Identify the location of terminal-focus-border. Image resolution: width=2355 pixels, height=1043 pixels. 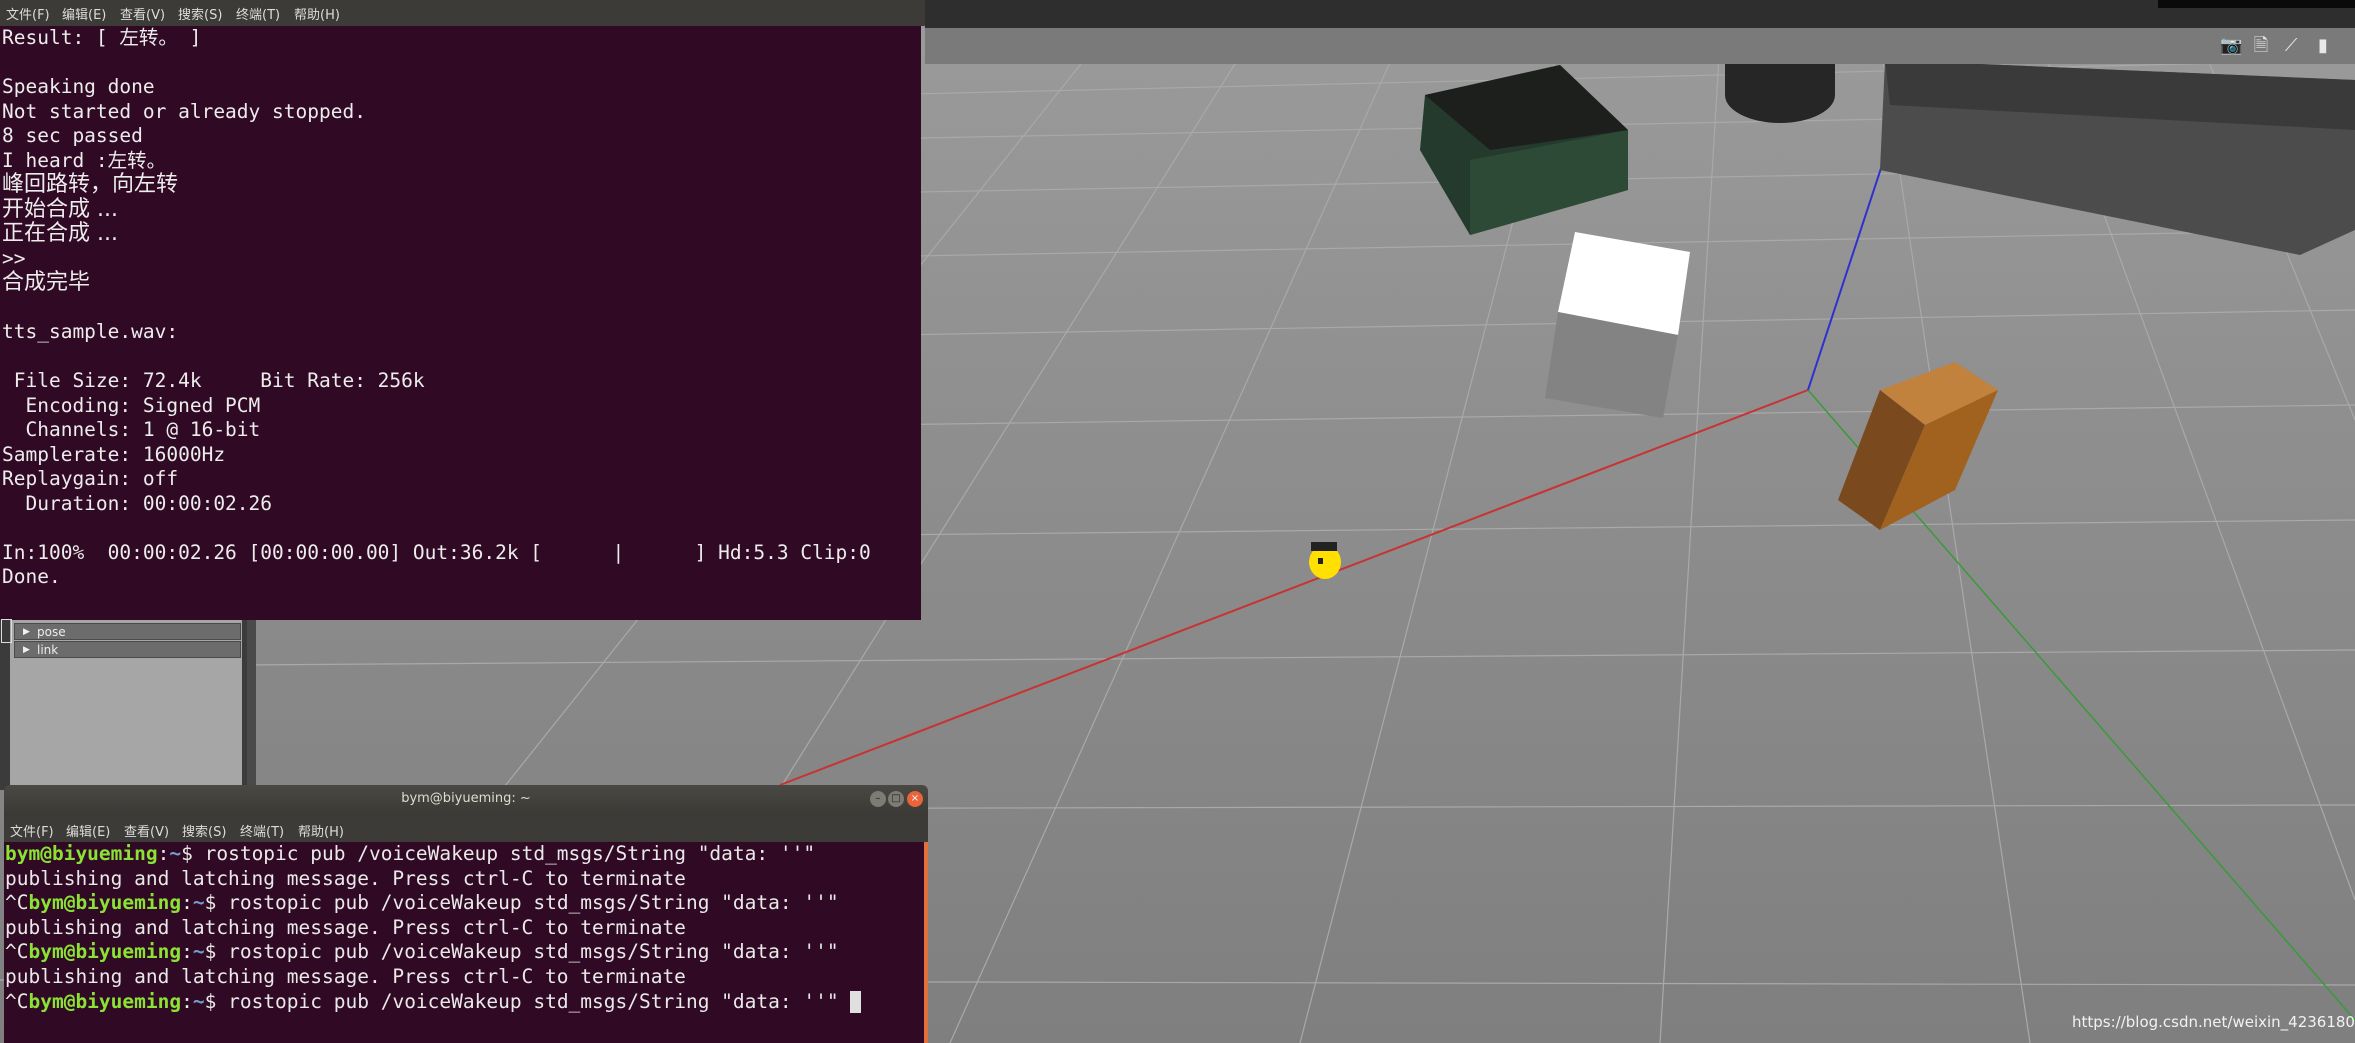
(926, 942).